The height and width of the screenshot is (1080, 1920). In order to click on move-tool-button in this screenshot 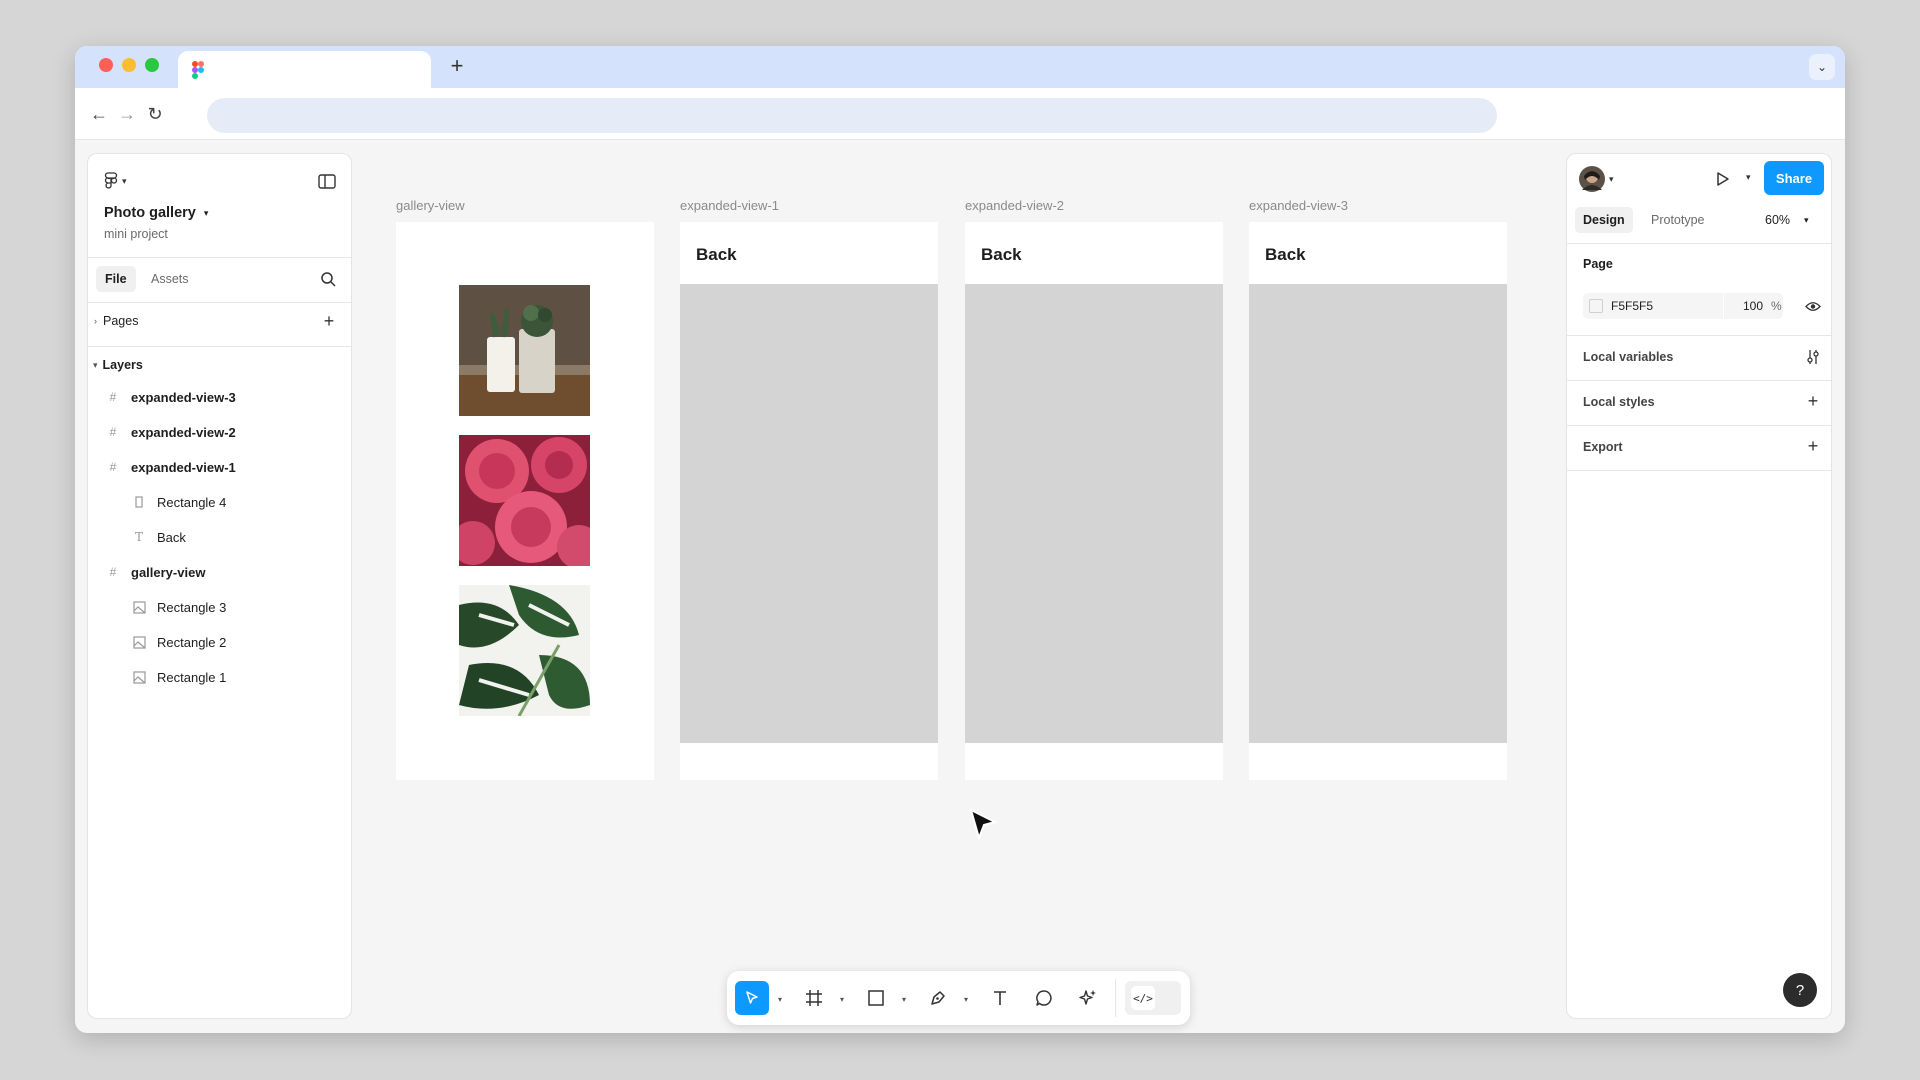, I will do `click(752, 998)`.